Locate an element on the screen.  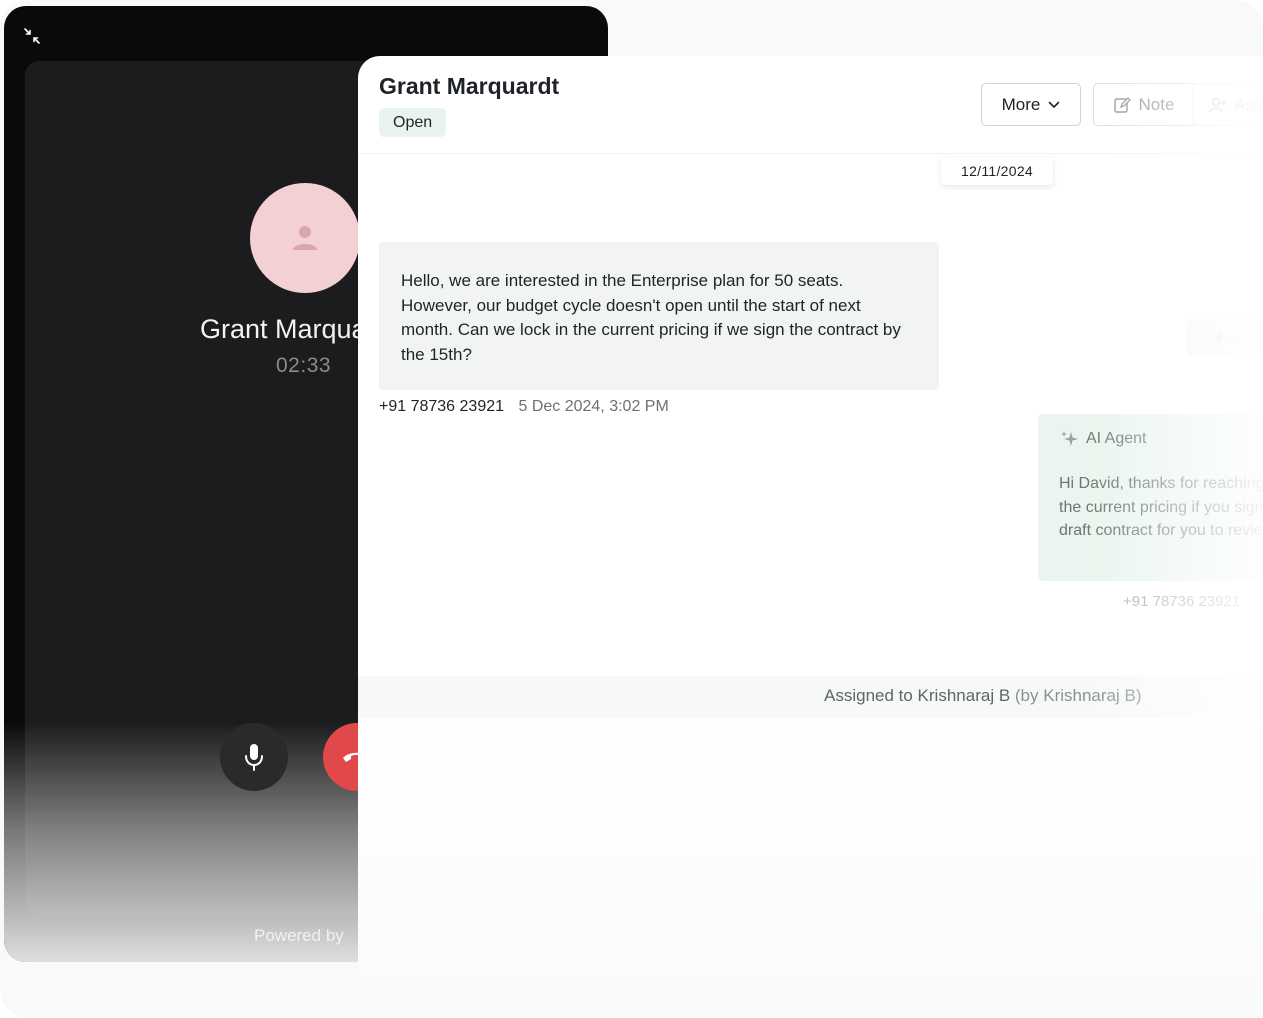
minimize-icon is located at coordinates (32, 36).